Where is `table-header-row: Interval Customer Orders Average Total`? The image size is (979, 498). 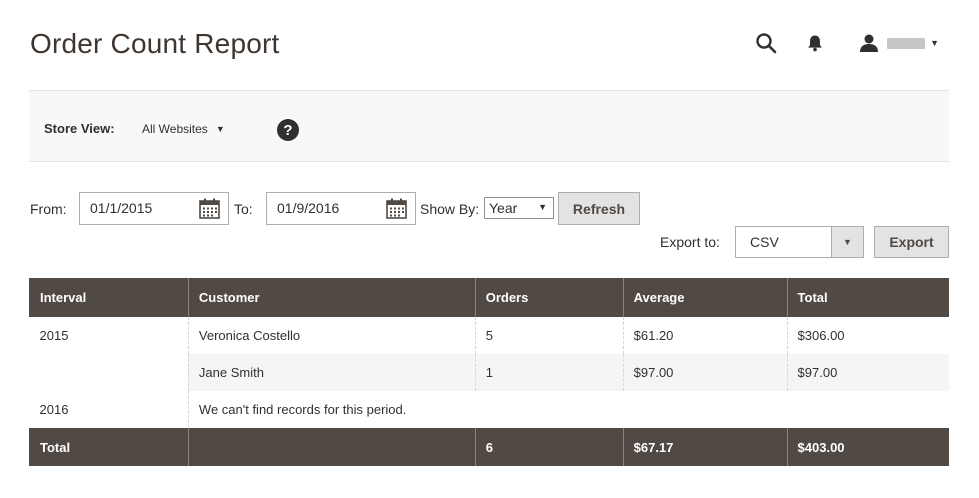
table-header-row: Interval Customer Orders Average Total is located at coordinates (489, 297).